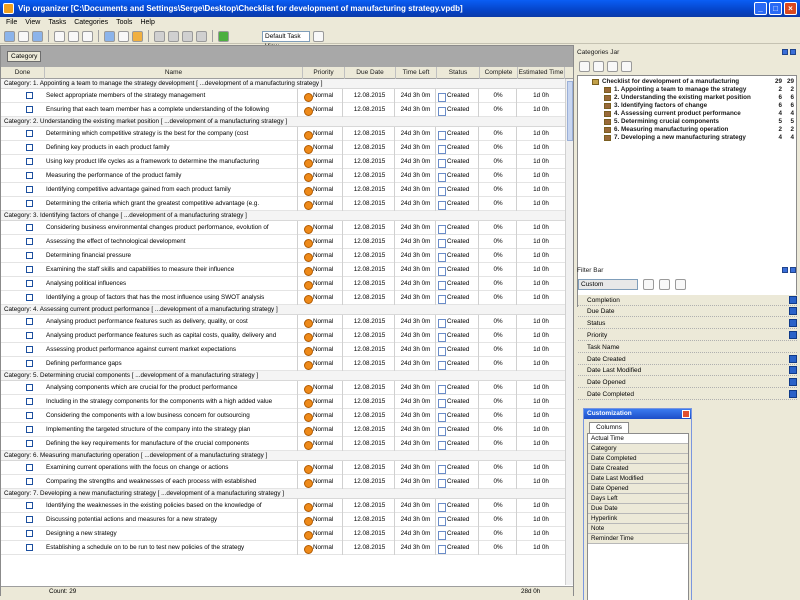 The height and width of the screenshot is (600, 800). I want to click on menu-categories: Categories, so click(91, 23).